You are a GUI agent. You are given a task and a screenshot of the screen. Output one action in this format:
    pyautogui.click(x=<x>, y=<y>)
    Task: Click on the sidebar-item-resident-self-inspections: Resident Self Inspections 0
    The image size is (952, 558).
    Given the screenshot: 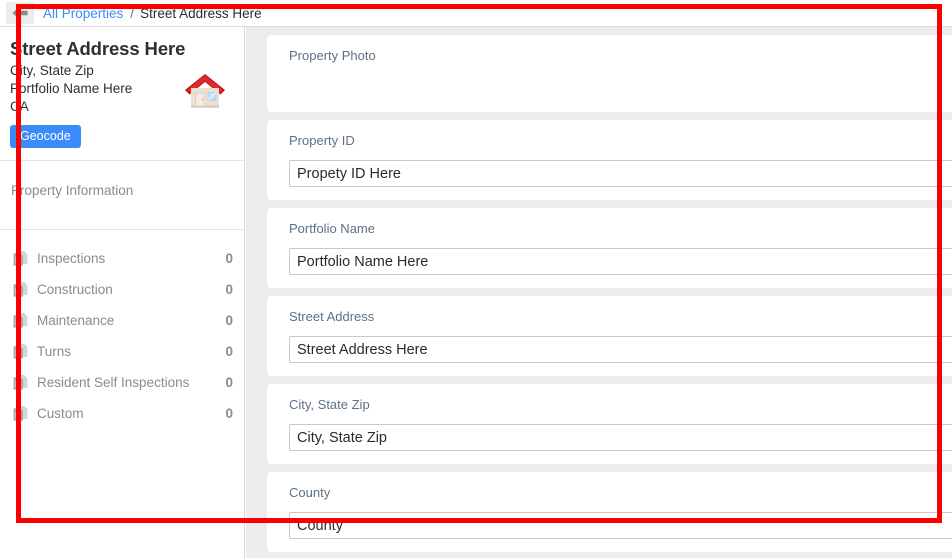 What is the action you would take?
    pyautogui.click(x=122, y=382)
    